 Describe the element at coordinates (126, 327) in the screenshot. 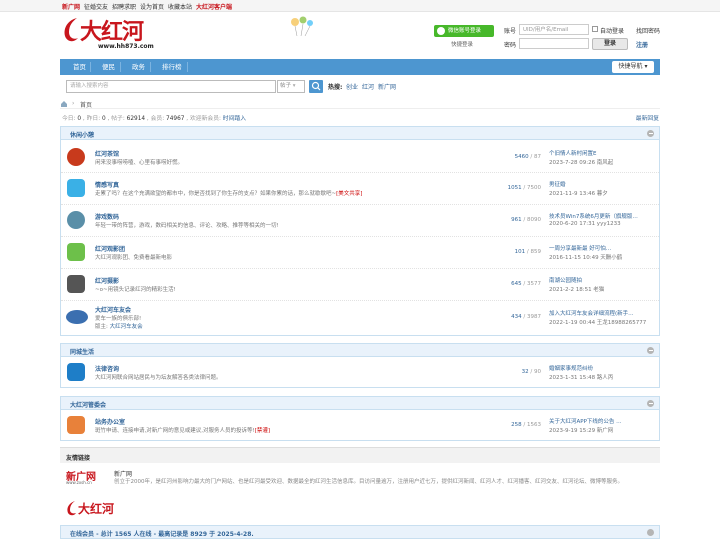

I see `moderator-link: 大红河车友会` at that location.